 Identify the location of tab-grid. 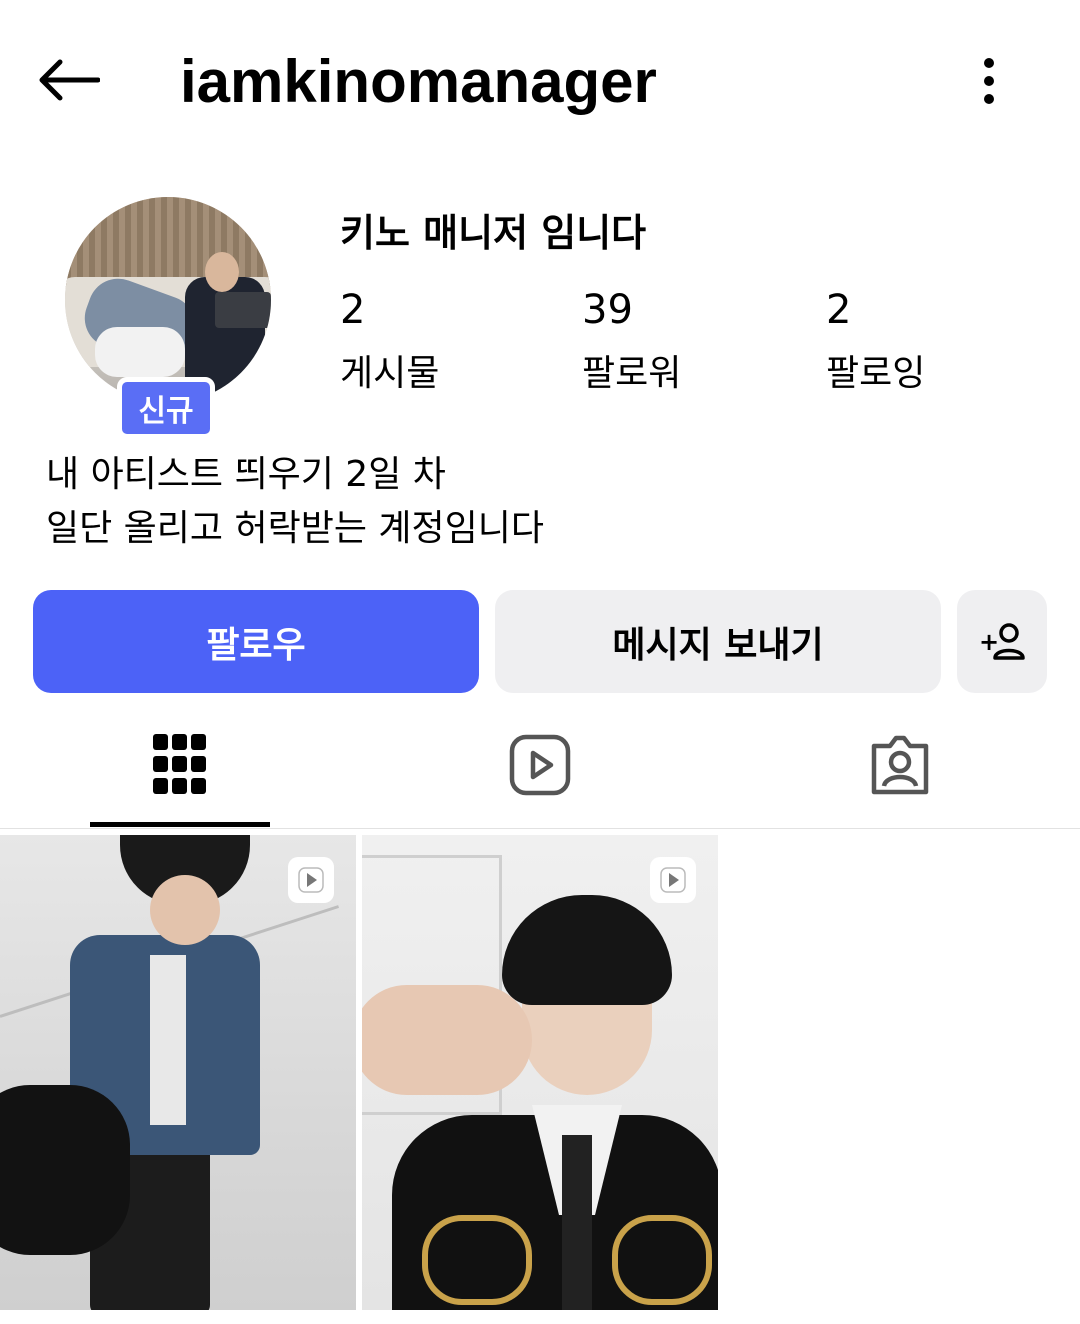
(180, 764).